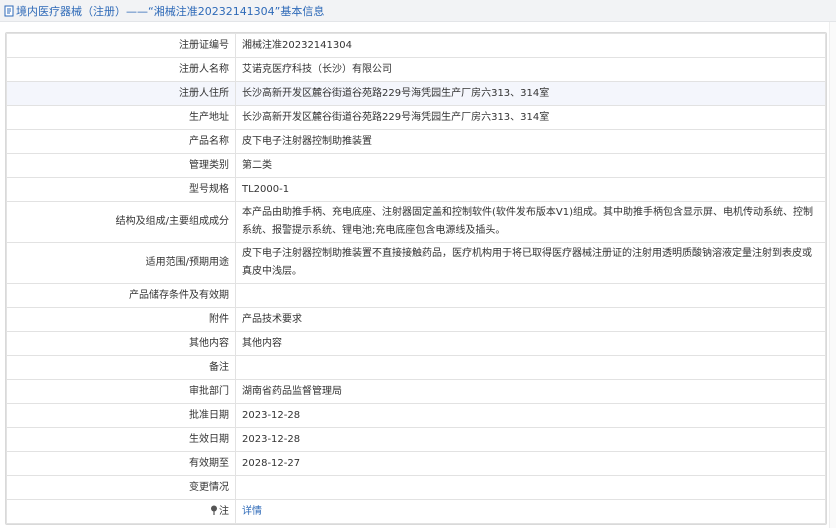 This screenshot has height=528, width=836. I want to click on row-label: 生效日期, so click(121, 439).